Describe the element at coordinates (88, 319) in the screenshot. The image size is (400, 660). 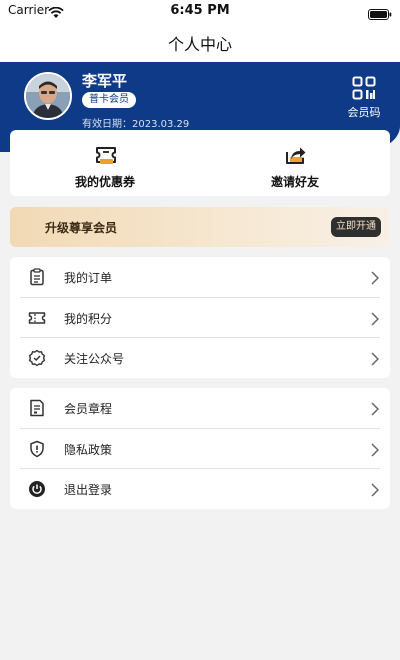
I see `menu-label-points: 我的积分` at that location.